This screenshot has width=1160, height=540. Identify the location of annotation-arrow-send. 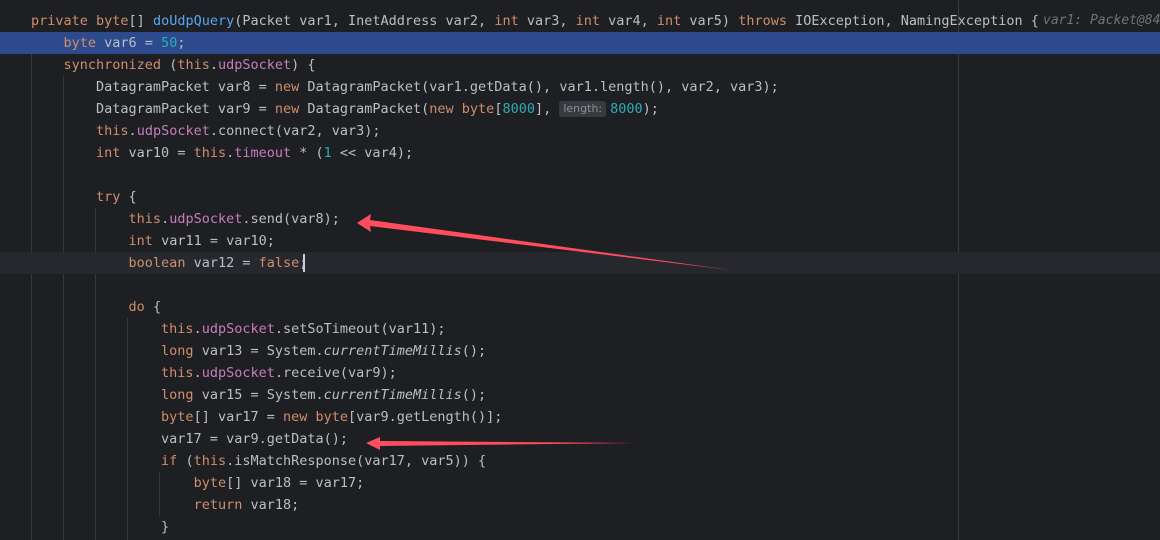
(543, 242).